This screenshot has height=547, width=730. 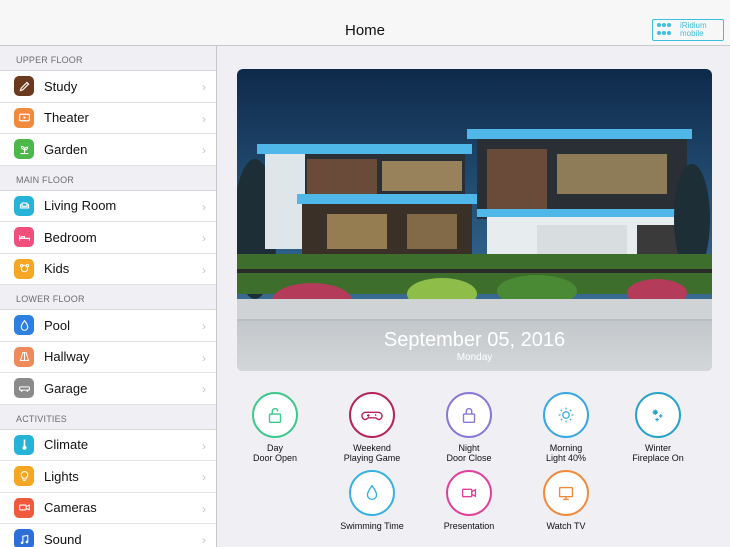 What do you see at coordinates (63, 539) in the screenshot?
I see `sidebar-item-label: Sound` at bounding box center [63, 539].